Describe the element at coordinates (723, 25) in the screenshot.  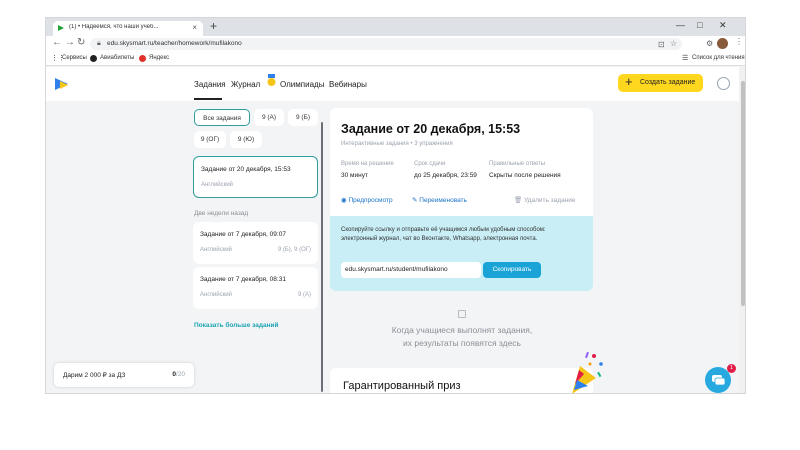
I see `close-window-icon: ✕` at that location.